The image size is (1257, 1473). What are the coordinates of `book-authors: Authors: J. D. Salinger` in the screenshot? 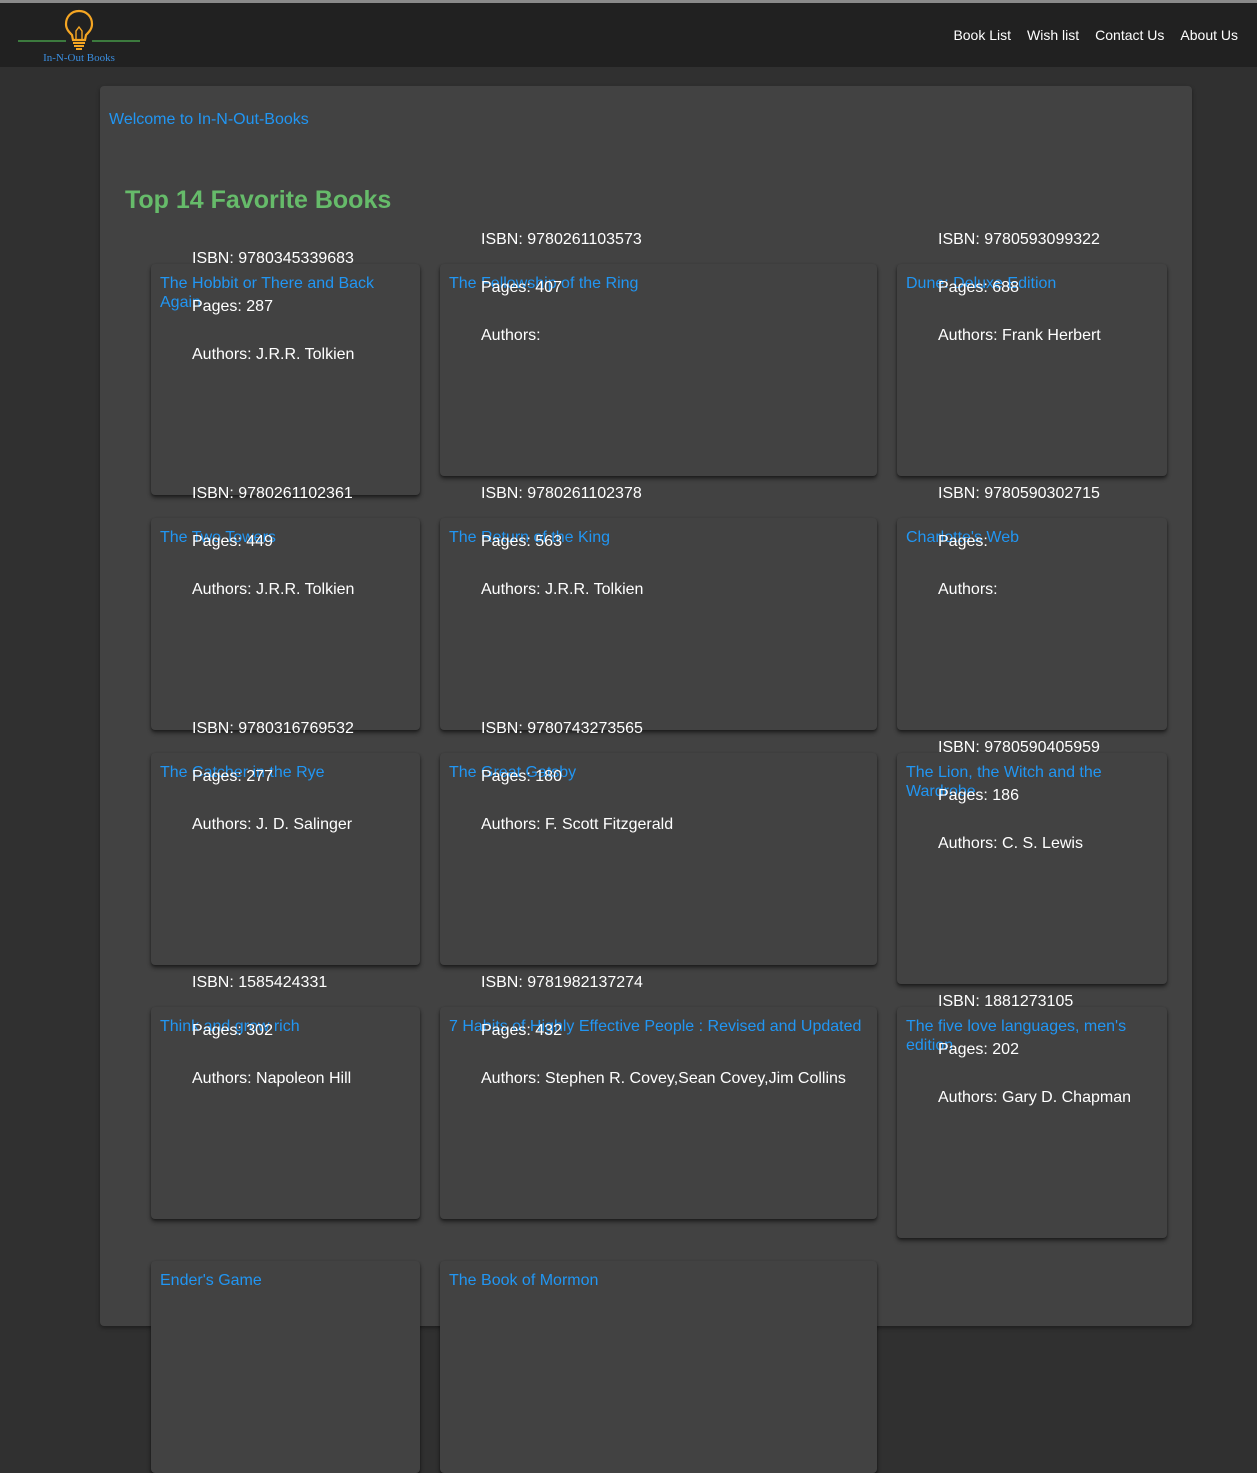 It's located at (273, 839).